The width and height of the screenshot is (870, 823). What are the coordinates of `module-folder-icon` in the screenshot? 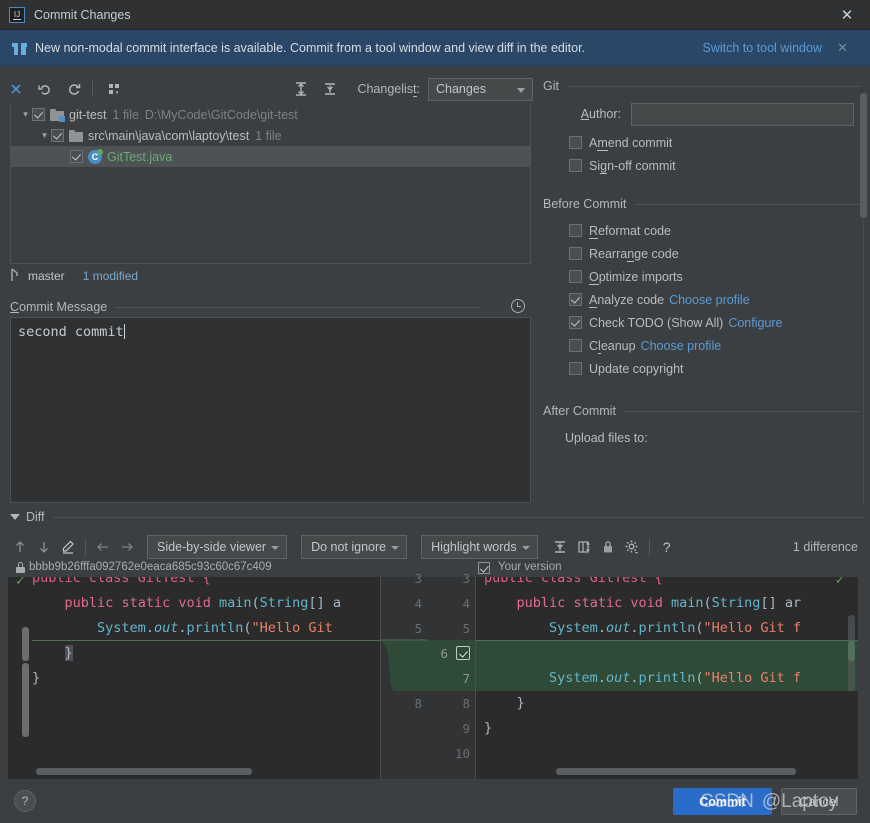 It's located at (57, 115).